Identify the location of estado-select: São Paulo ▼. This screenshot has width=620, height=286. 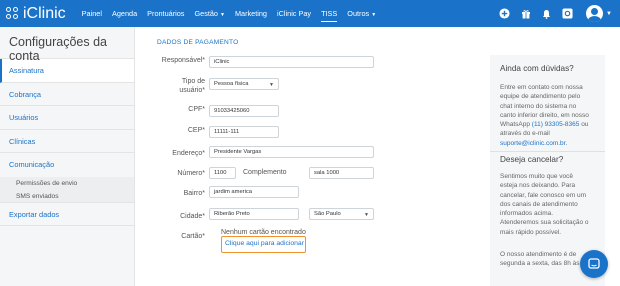
(341, 214).